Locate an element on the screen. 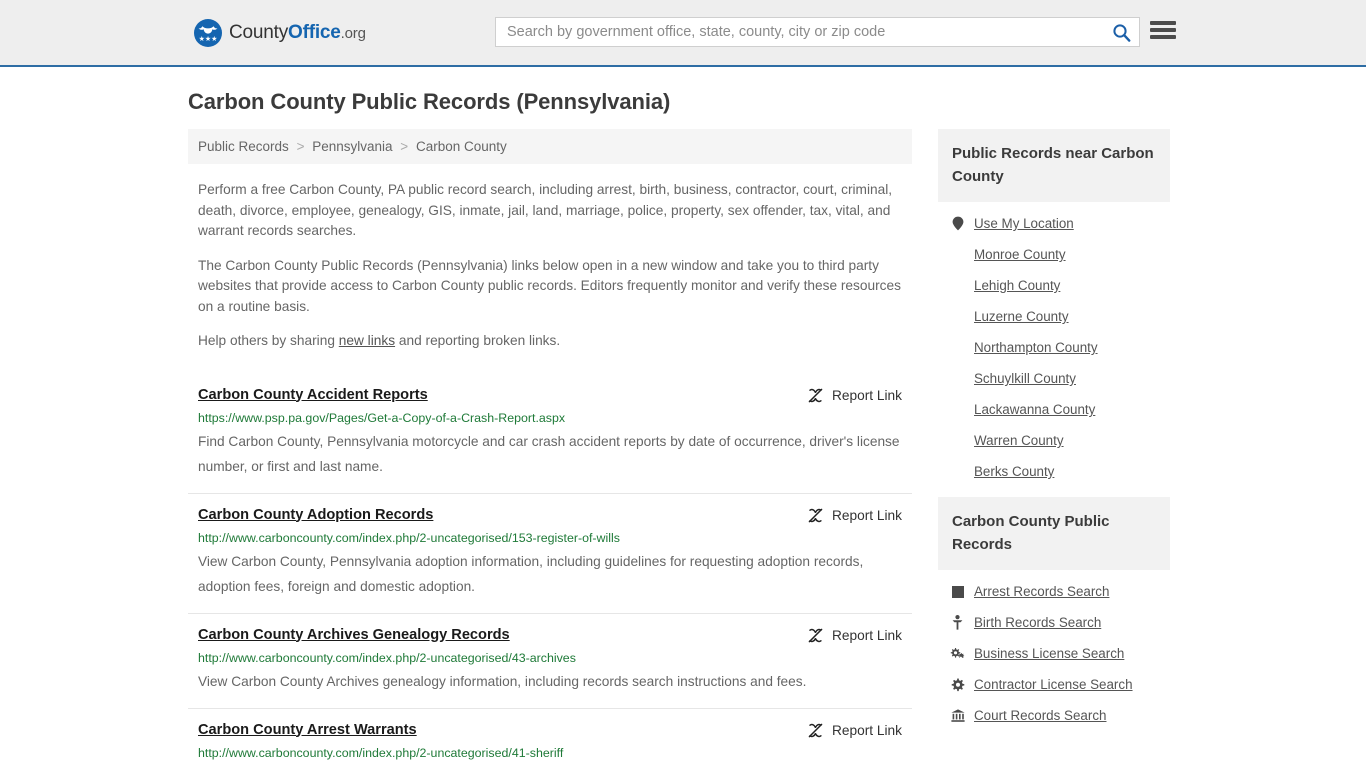 This screenshot has width=1366, height=768. nearby-county-row: Warren County is located at coordinates (1060, 440).